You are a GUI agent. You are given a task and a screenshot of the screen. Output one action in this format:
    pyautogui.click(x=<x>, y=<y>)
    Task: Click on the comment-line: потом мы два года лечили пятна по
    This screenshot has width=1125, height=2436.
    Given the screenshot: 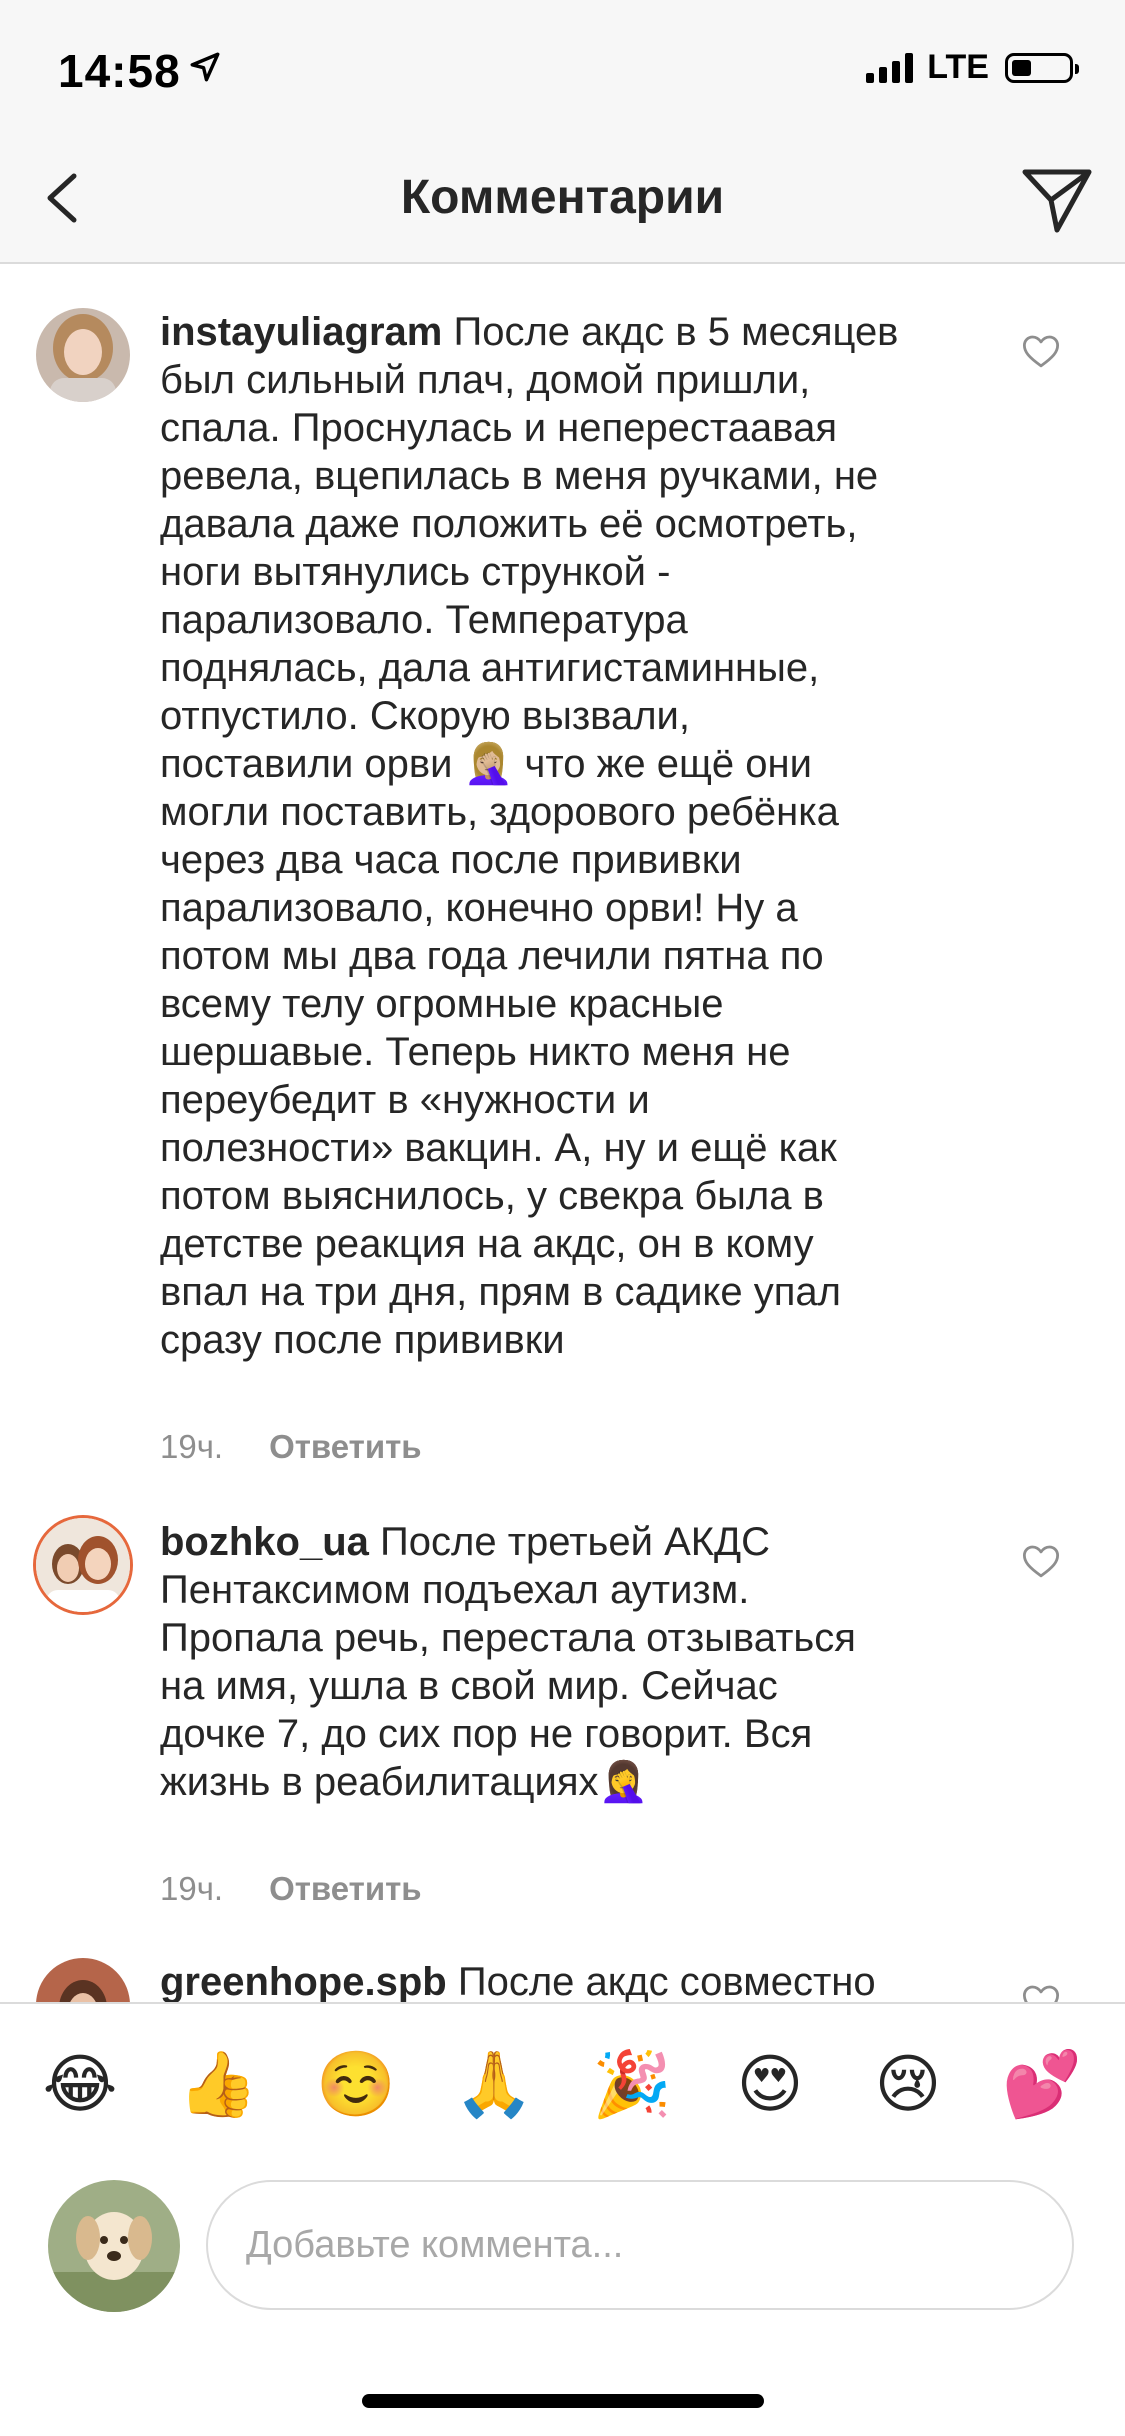 What is the action you would take?
    pyautogui.click(x=492, y=956)
    